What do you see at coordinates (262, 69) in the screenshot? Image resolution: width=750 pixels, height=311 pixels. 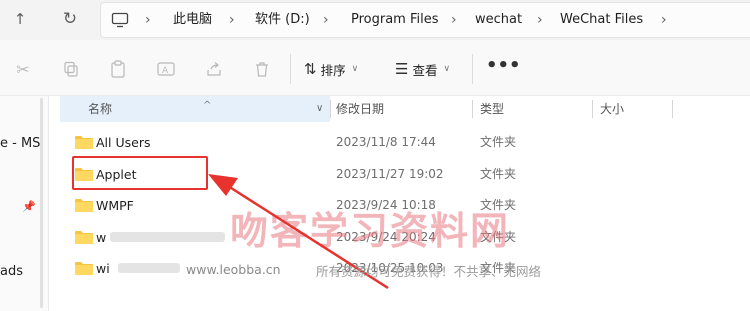 I see `delete-icon` at bounding box center [262, 69].